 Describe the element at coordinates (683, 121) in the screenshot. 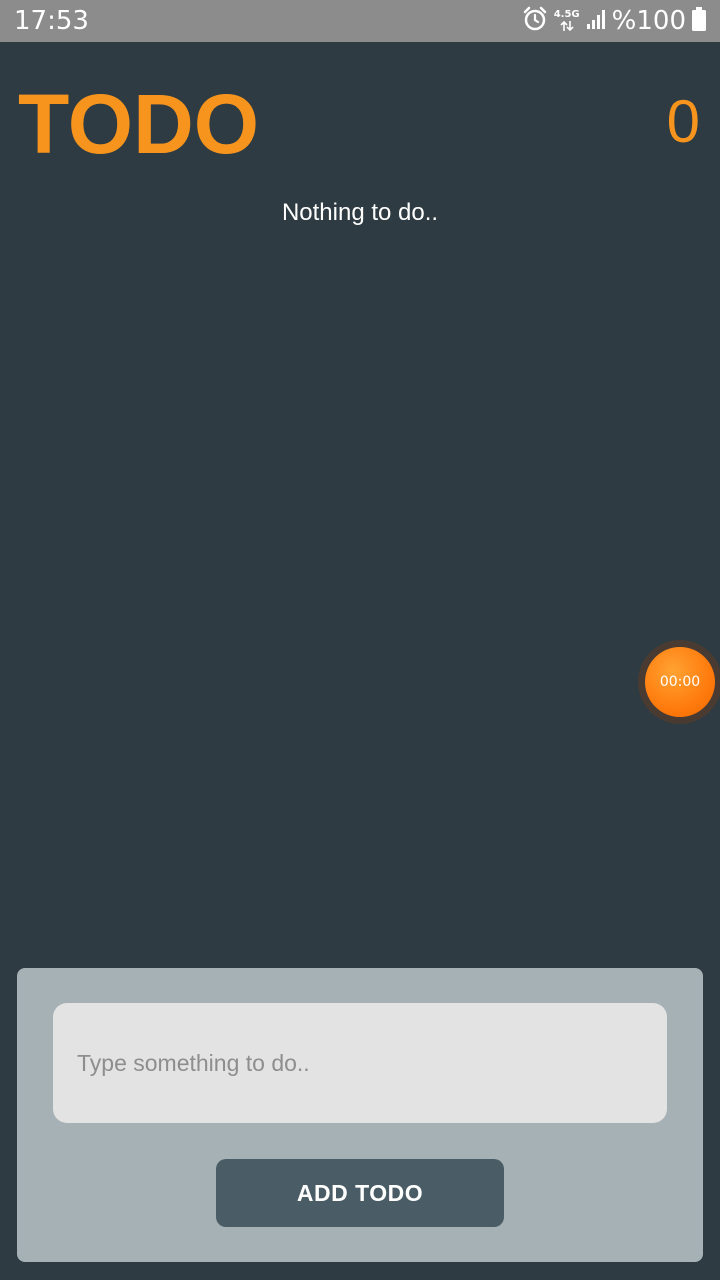

I see `todo-count: 0` at that location.